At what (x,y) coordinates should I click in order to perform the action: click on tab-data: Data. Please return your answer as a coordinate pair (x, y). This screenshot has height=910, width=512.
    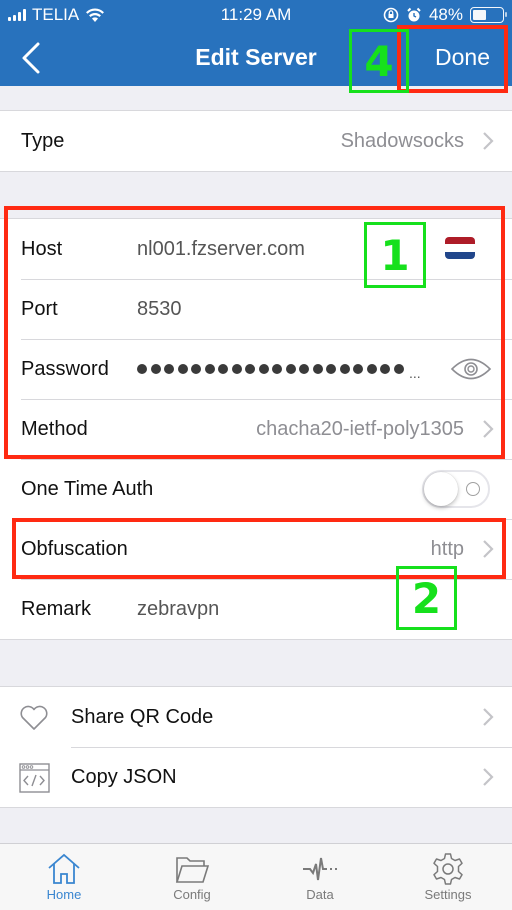
    Looking at the image, I should click on (320, 877).